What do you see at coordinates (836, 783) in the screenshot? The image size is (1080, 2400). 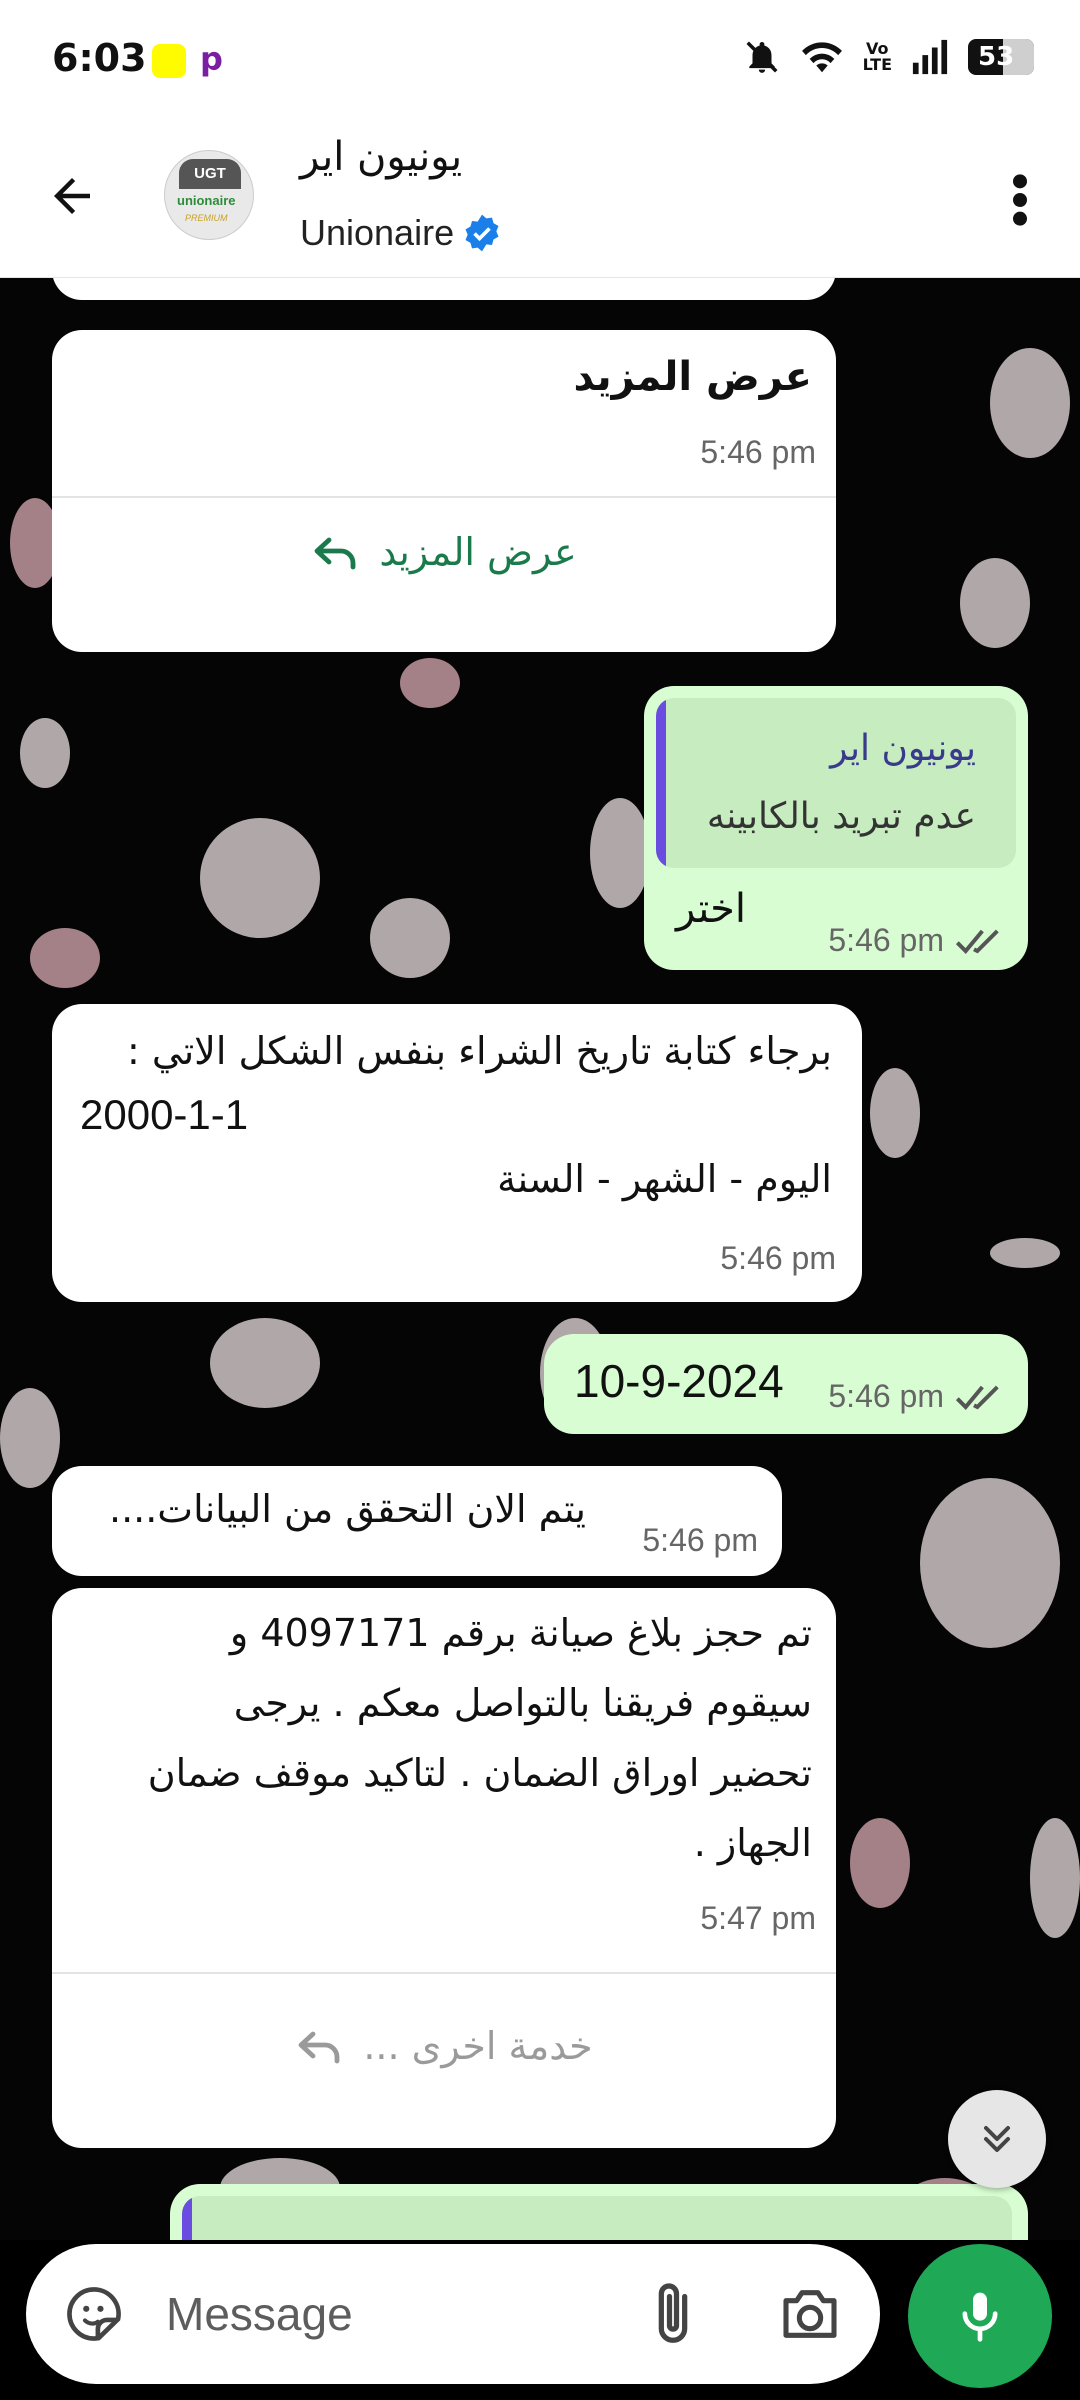 I see `quoted-message: يونيون اير عدم تبريد بالكابينه` at bounding box center [836, 783].